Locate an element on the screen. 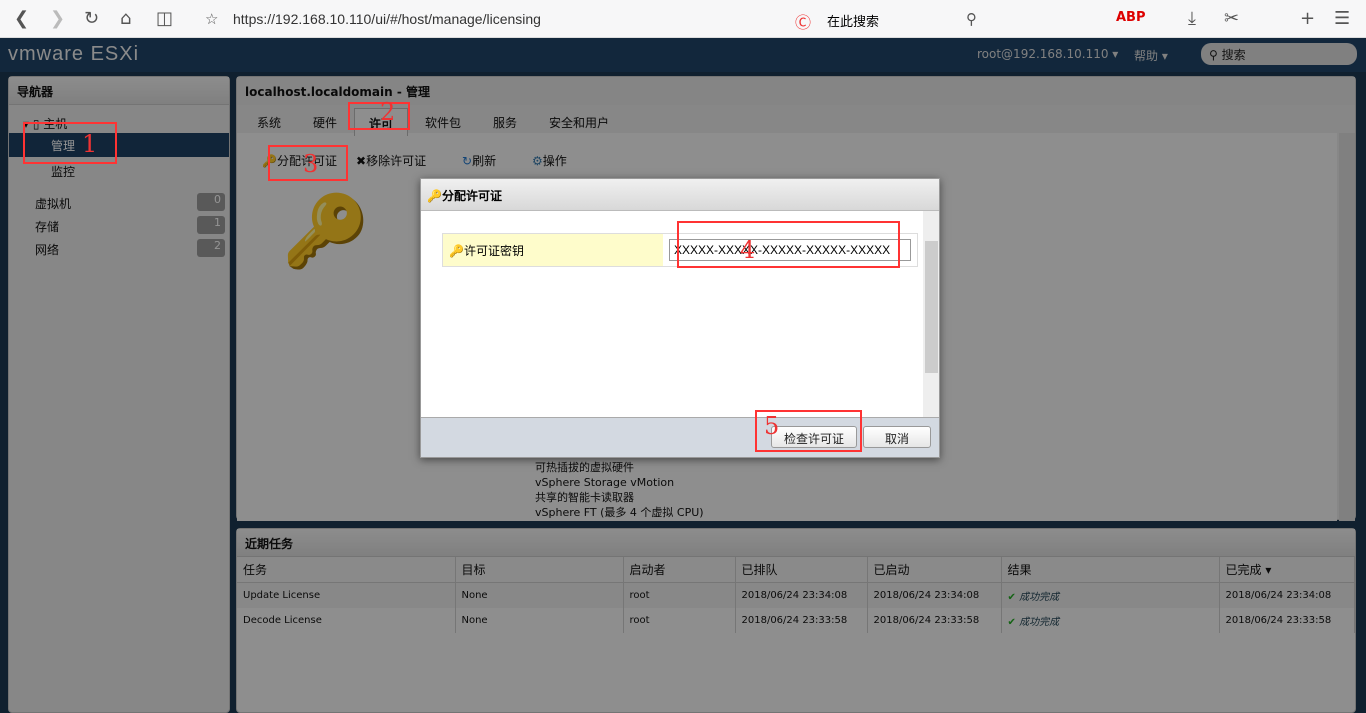  nav-host: ▾ ▯ 主机 is located at coordinates (119, 123).